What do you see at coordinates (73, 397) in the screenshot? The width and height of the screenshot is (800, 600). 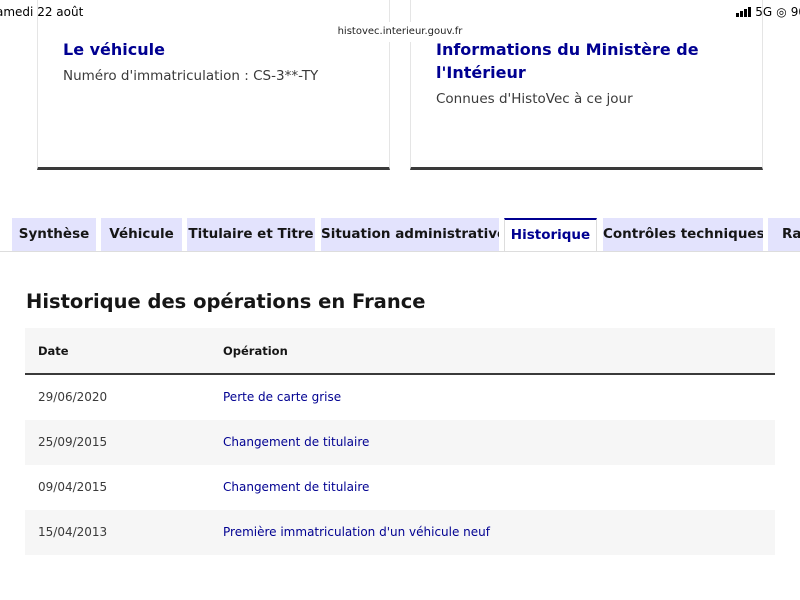 I see `row-date: 29/06/2020` at bounding box center [73, 397].